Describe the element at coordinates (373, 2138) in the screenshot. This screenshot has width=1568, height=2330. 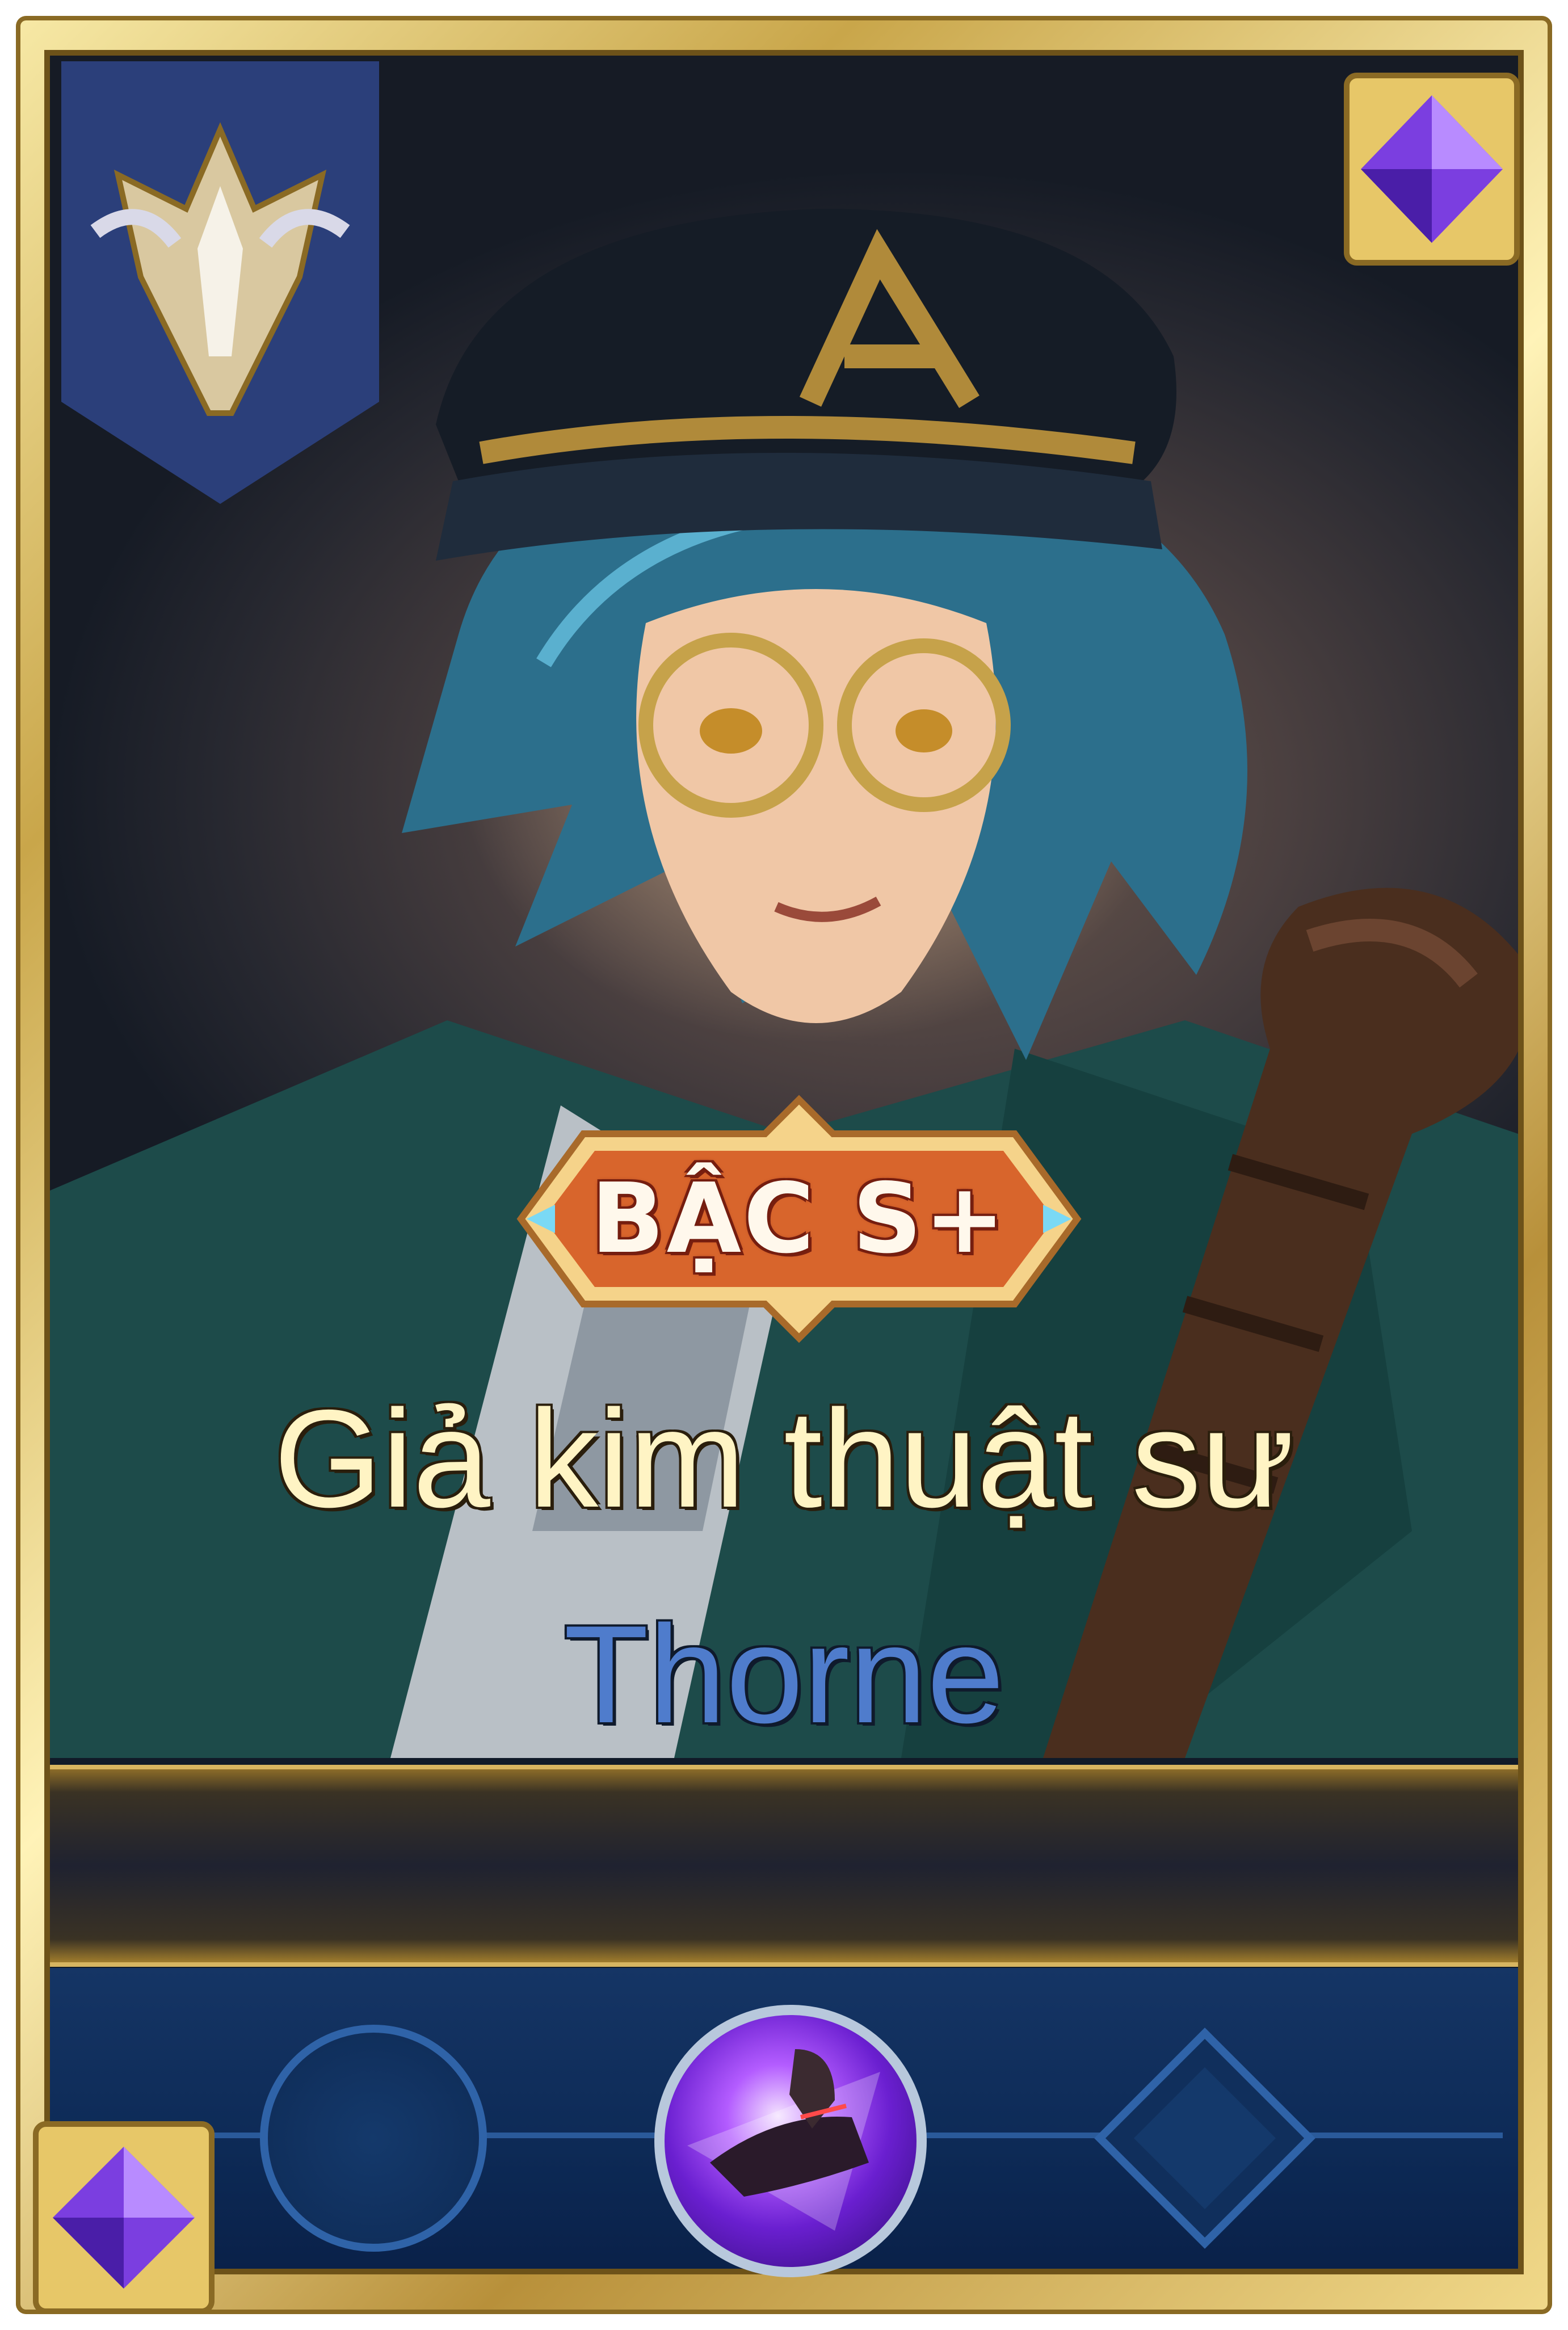
I see `empty-circle-slot-icon` at that location.